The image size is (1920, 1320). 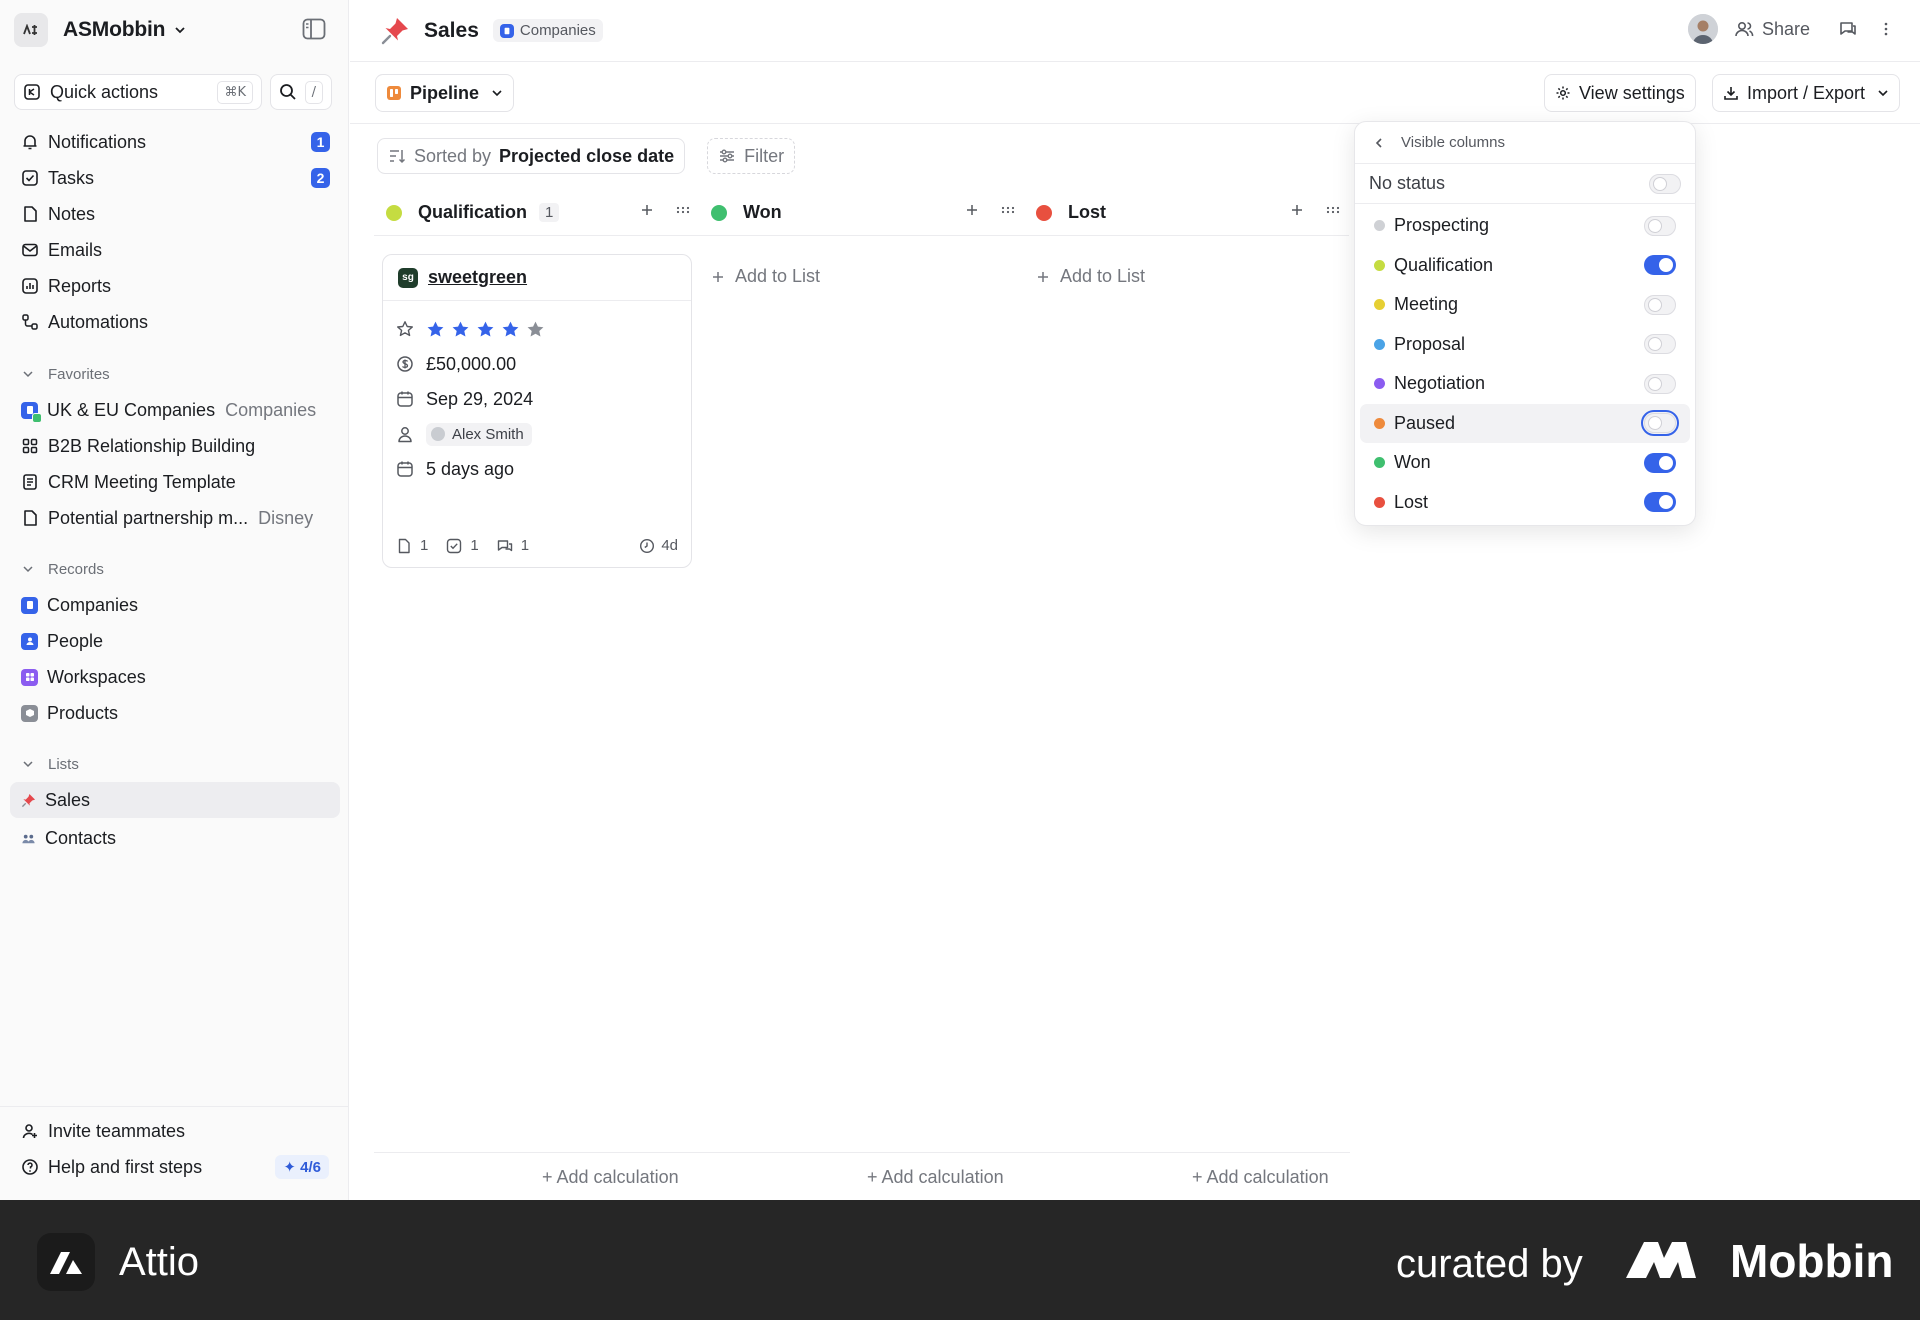 I want to click on share-button: Share, so click(x=1772, y=29).